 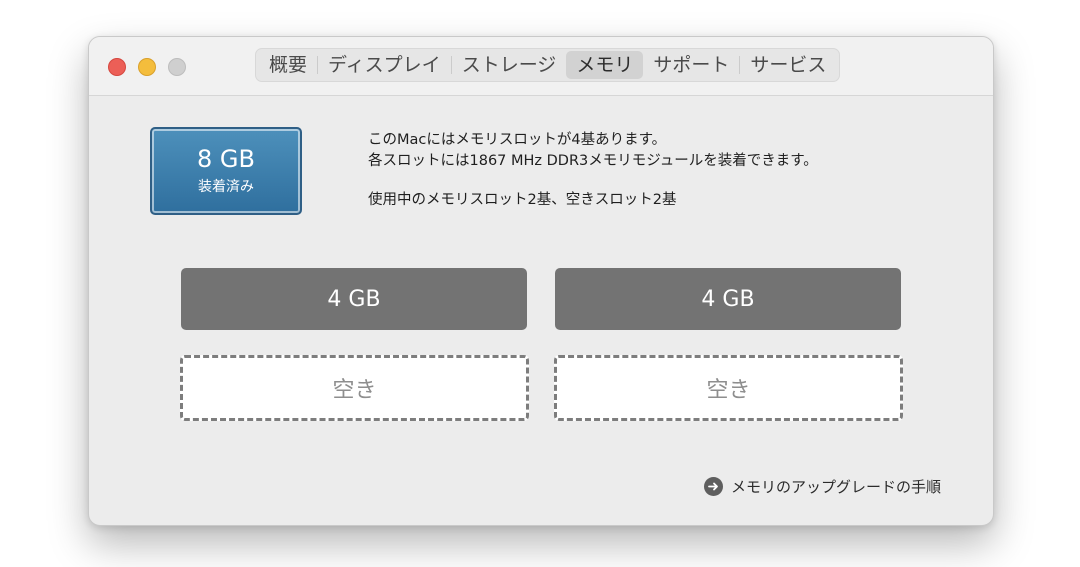 I want to click on installed-memory-badge: 8 GB 装着済み, so click(x=226, y=171).